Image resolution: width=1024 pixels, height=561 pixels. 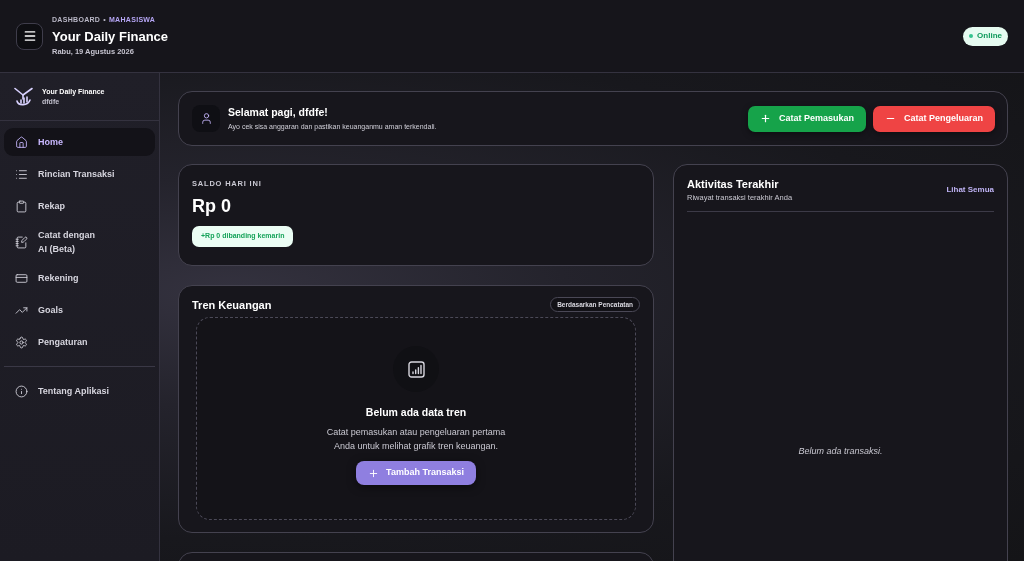 I want to click on bar-chart-icon, so click(x=416, y=369).